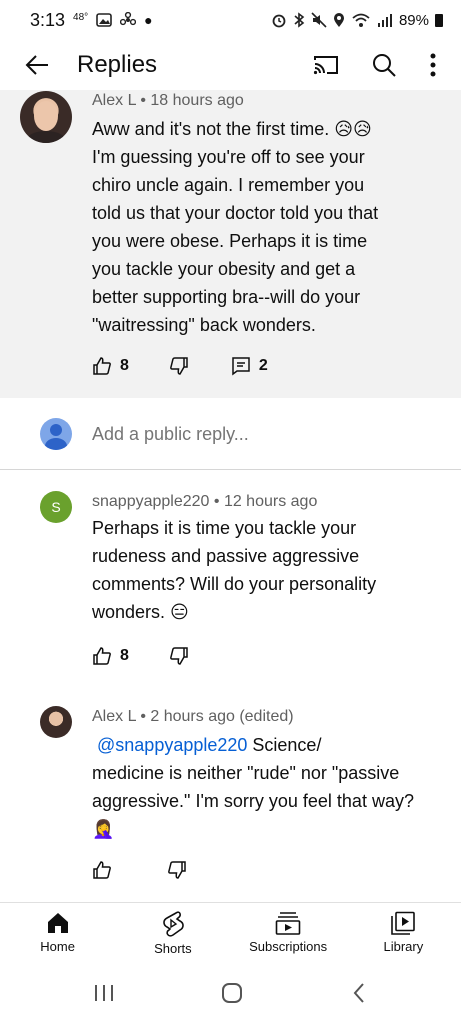 The height and width of the screenshot is (1024, 461). Describe the element at coordinates (403, 923) in the screenshot. I see `library-icon` at that location.